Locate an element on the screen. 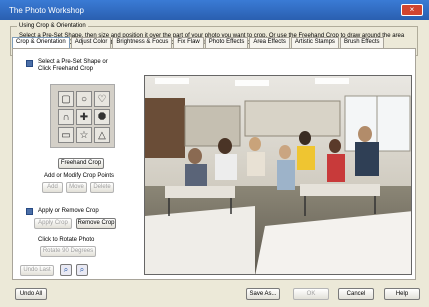 The width and height of the screenshot is (429, 307). rectangle-shape-icon: ▭ is located at coordinates (66, 135).